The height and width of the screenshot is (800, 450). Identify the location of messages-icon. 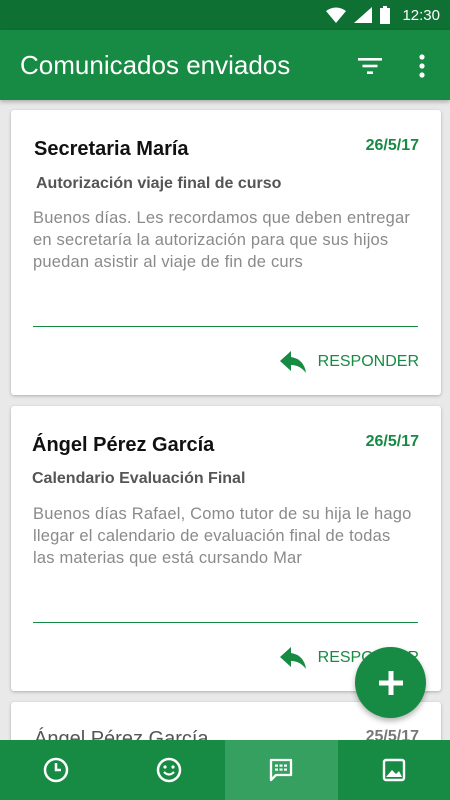
(281, 770).